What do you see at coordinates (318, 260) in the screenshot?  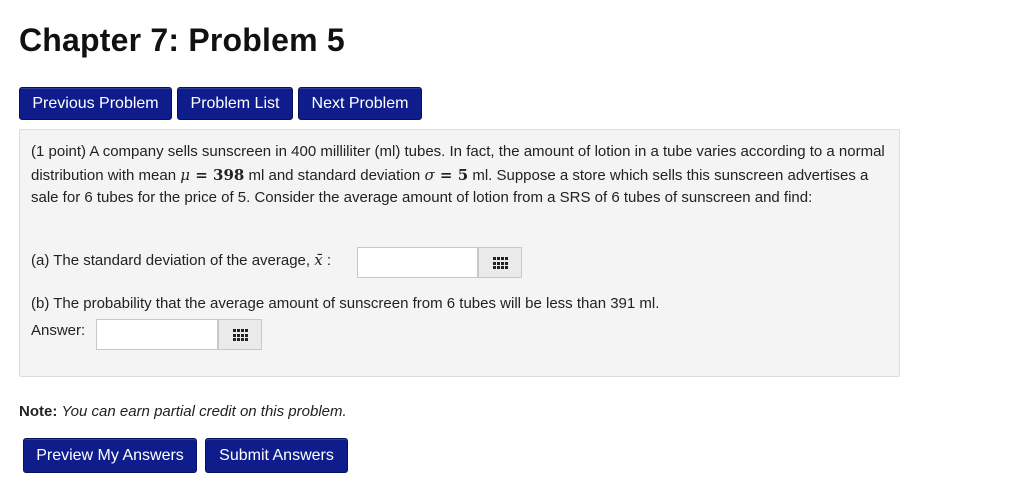 I see `xbar-symbol: x̄` at bounding box center [318, 260].